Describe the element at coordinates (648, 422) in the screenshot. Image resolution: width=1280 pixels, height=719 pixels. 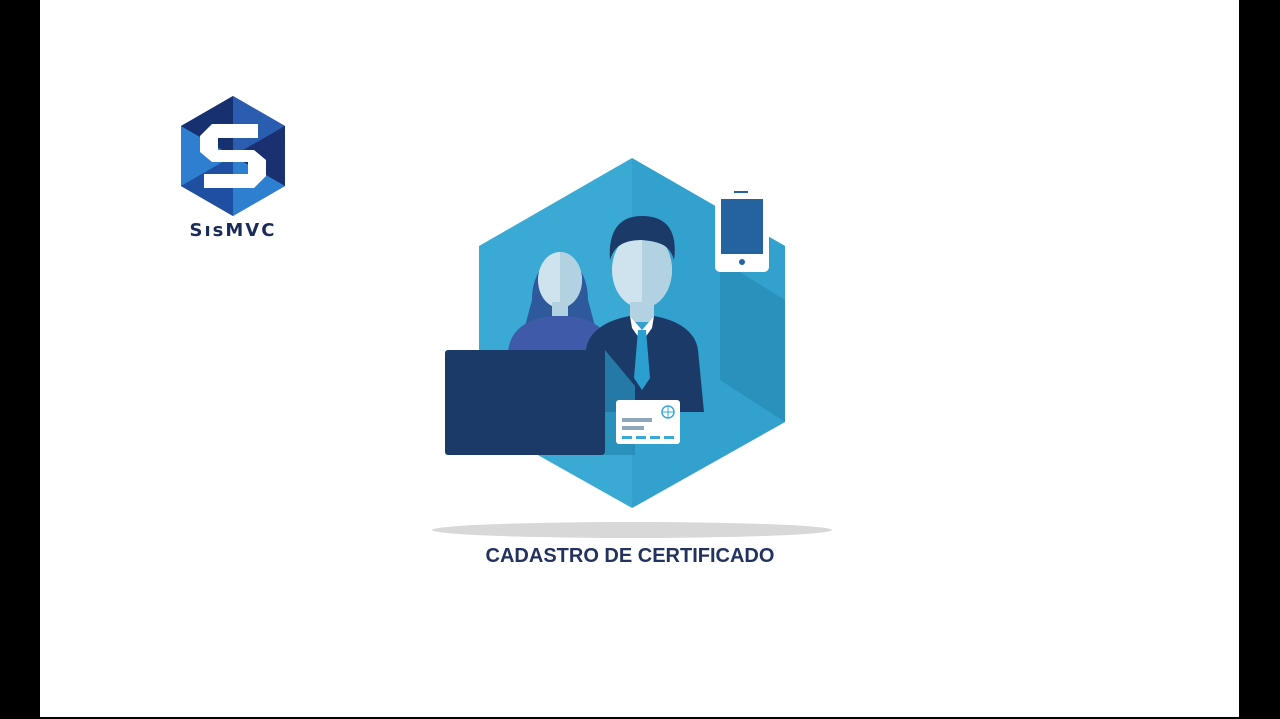
I see `id-card-icon` at that location.